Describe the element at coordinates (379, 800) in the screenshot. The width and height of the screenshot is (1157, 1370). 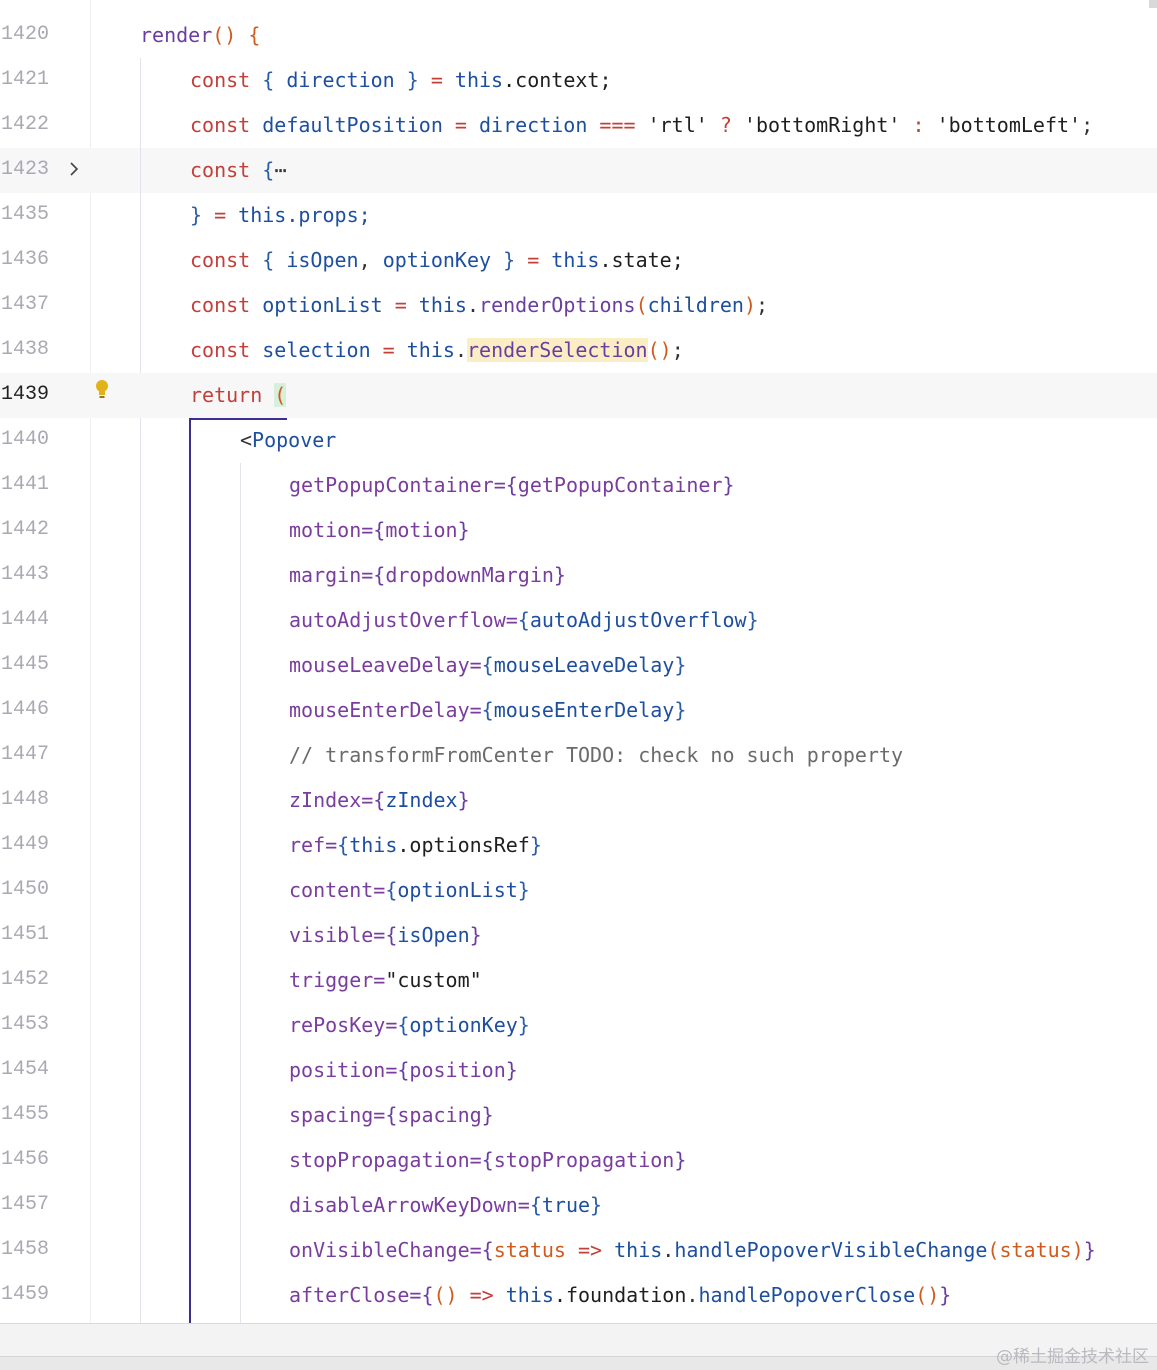
I see `code-text: zIndex={zIndex}` at that location.